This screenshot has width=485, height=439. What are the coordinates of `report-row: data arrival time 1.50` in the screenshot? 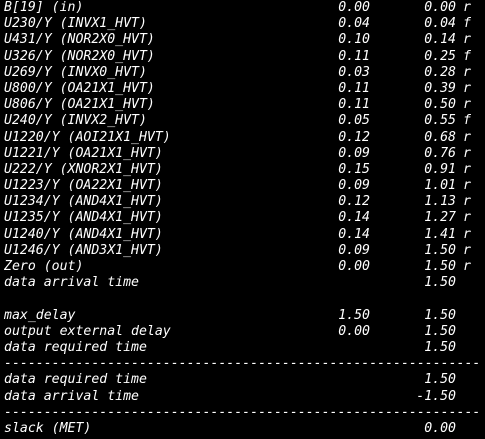 It's located at (243, 283).